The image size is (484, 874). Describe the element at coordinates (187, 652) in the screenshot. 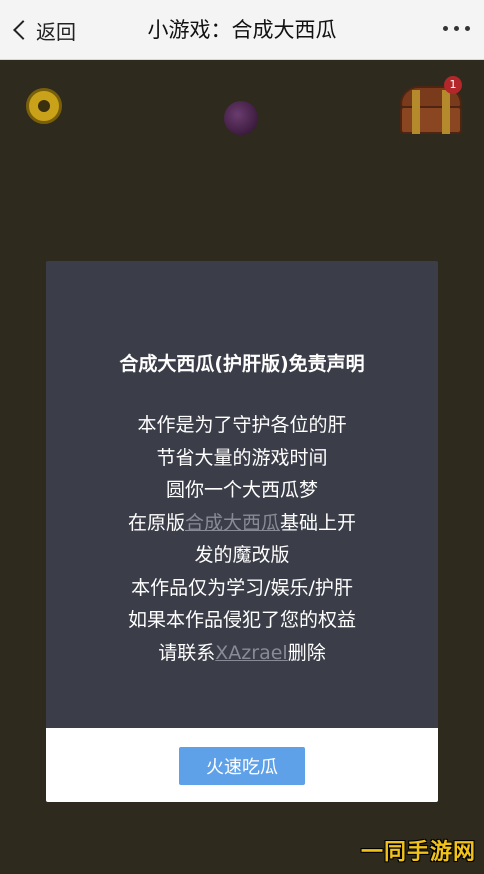

I see `body-text: 请联系` at that location.